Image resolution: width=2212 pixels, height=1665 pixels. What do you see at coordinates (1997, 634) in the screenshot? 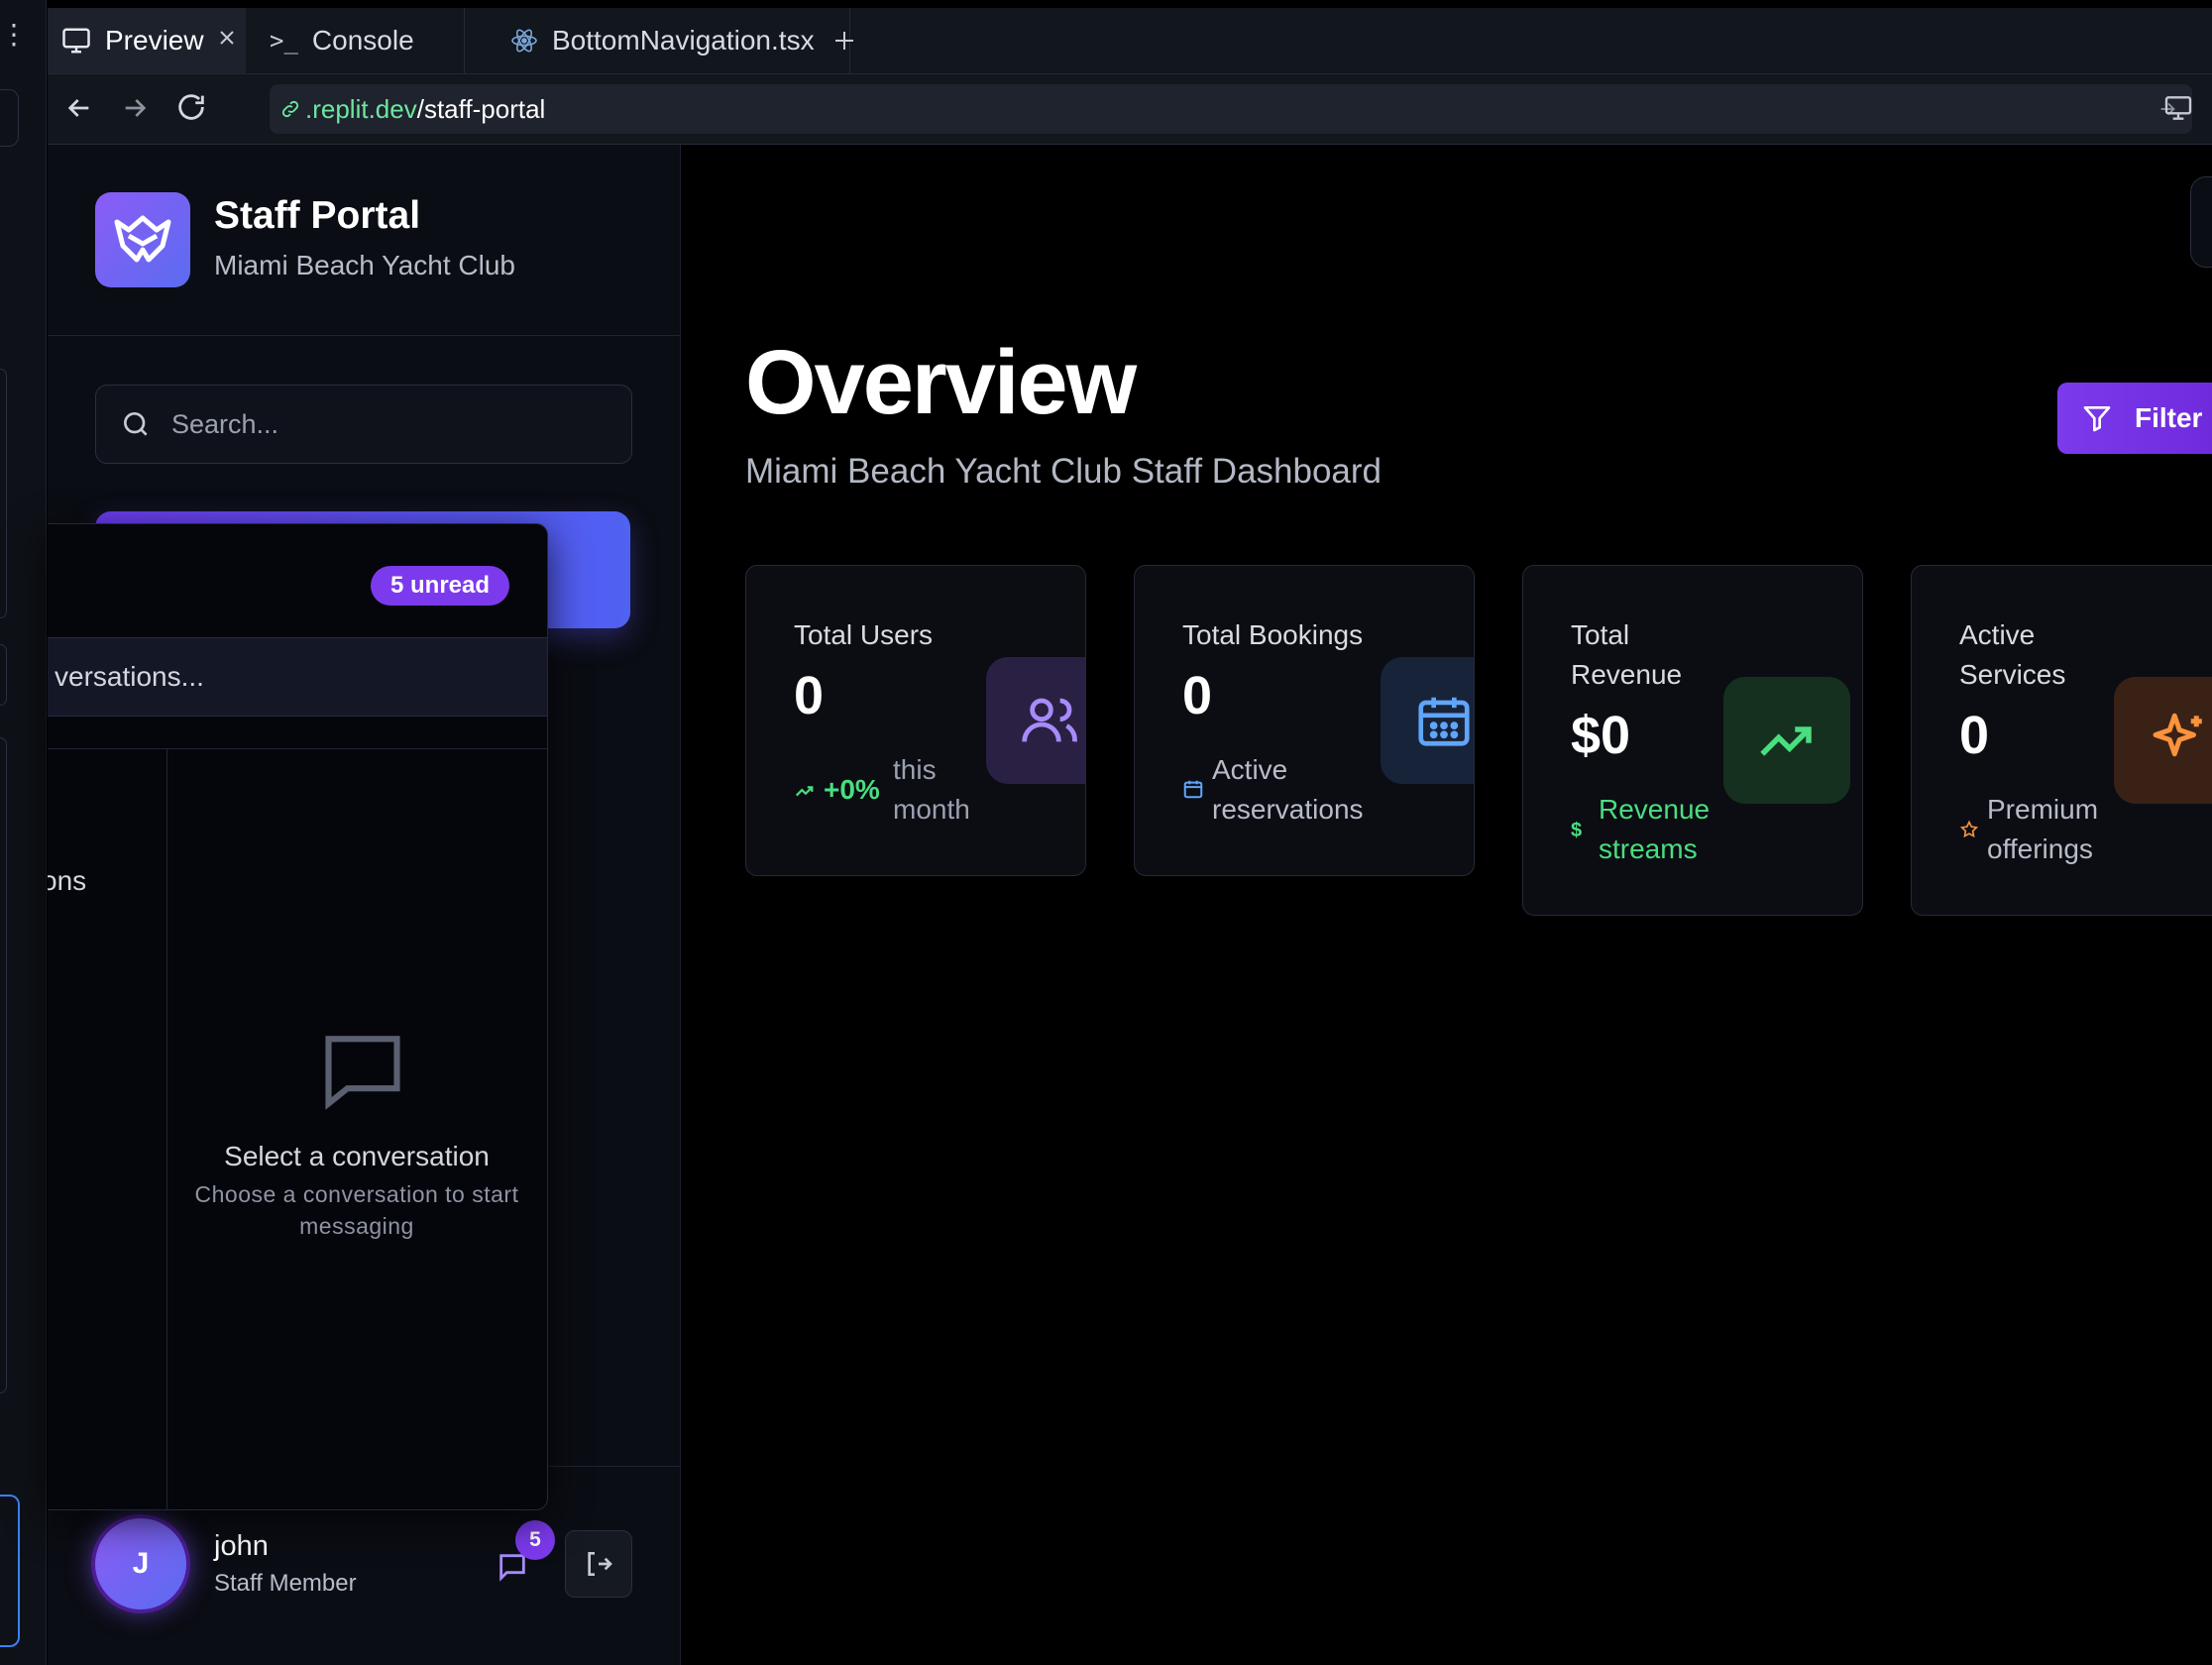
I see `stat-title-line: Active` at bounding box center [1997, 634].